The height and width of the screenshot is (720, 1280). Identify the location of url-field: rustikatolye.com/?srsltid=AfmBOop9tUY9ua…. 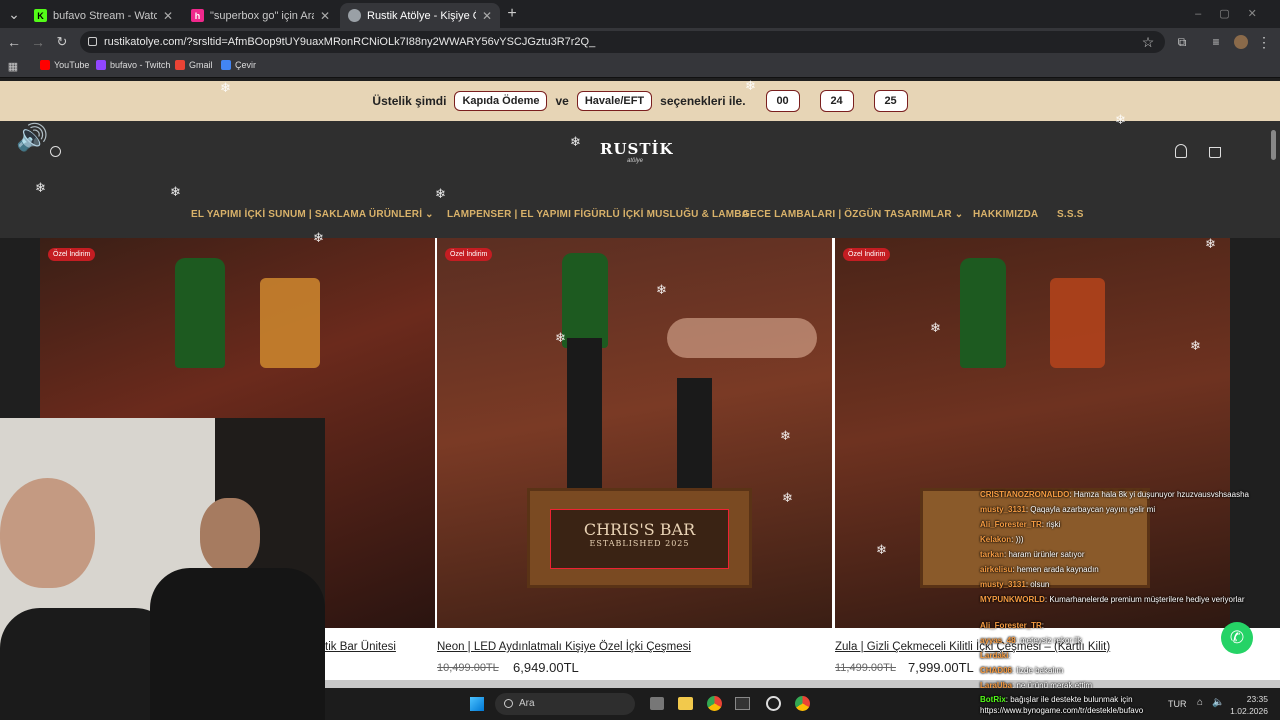
(622, 42).